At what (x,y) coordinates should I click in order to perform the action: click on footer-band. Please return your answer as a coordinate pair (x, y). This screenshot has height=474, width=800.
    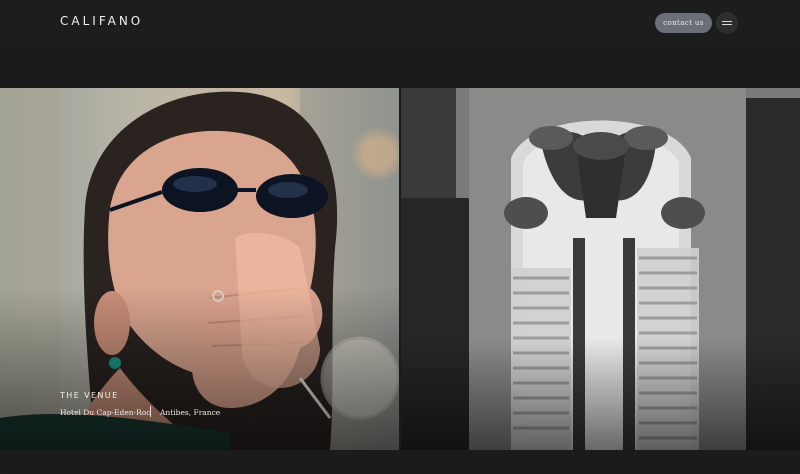
    Looking at the image, I should click on (400, 462).